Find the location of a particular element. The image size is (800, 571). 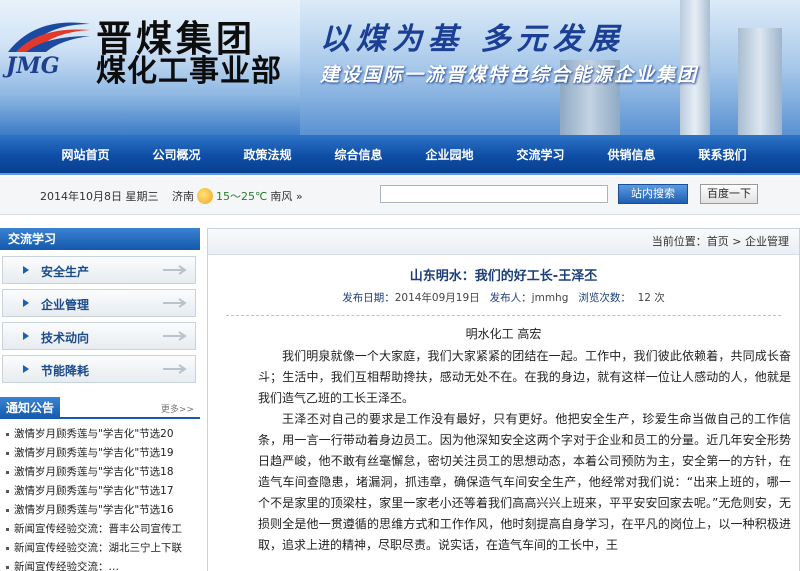

weather-temperature: 15～25℃ is located at coordinates (242, 196).